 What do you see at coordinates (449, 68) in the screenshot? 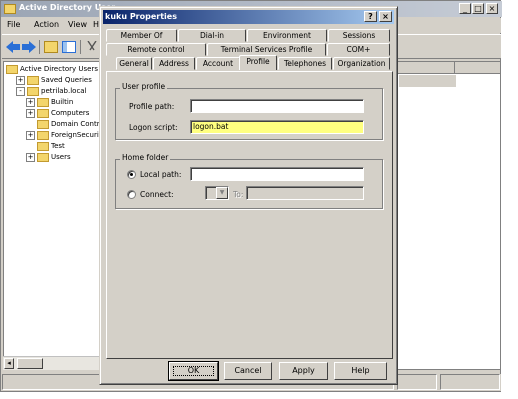
I see `details-column-header` at bounding box center [449, 68].